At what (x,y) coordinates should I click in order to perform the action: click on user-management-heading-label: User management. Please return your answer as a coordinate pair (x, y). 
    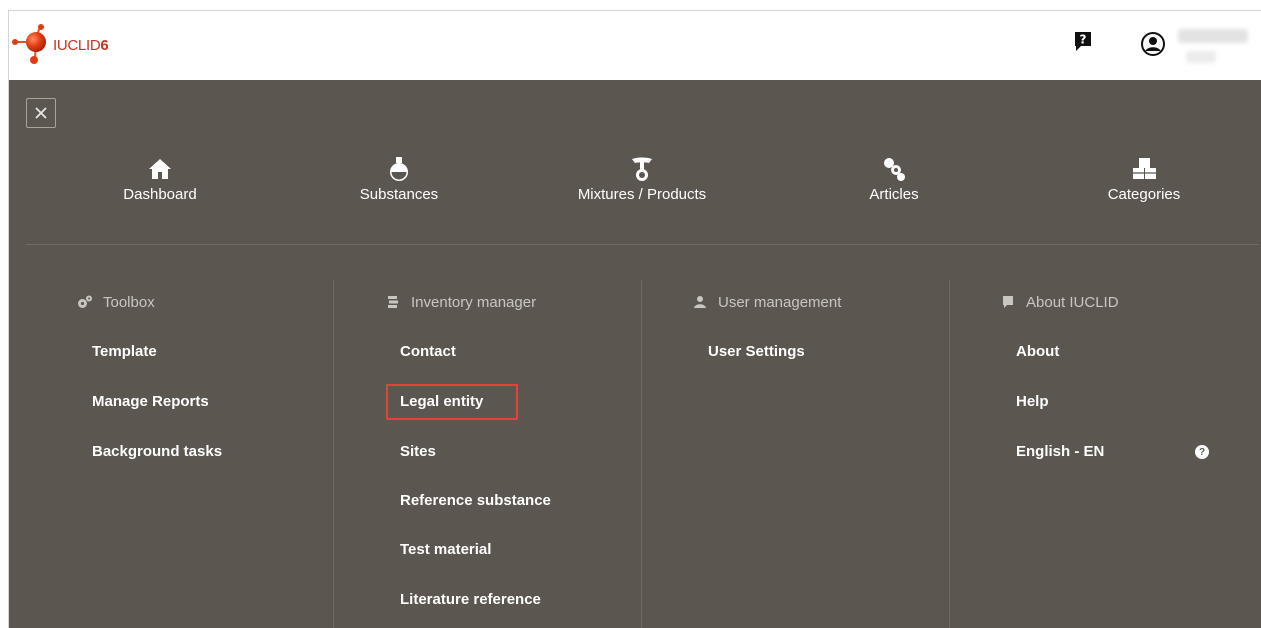
    Looking at the image, I should click on (780, 302).